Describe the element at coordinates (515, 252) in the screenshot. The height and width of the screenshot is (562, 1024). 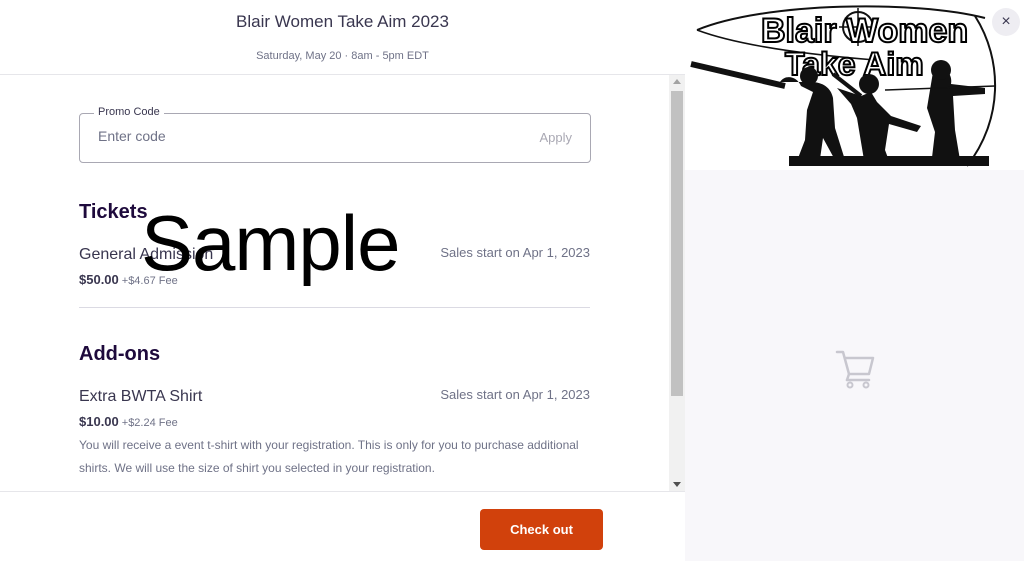
I see `ticket-sales-start: Sales start on Apr 1, 2023` at that location.